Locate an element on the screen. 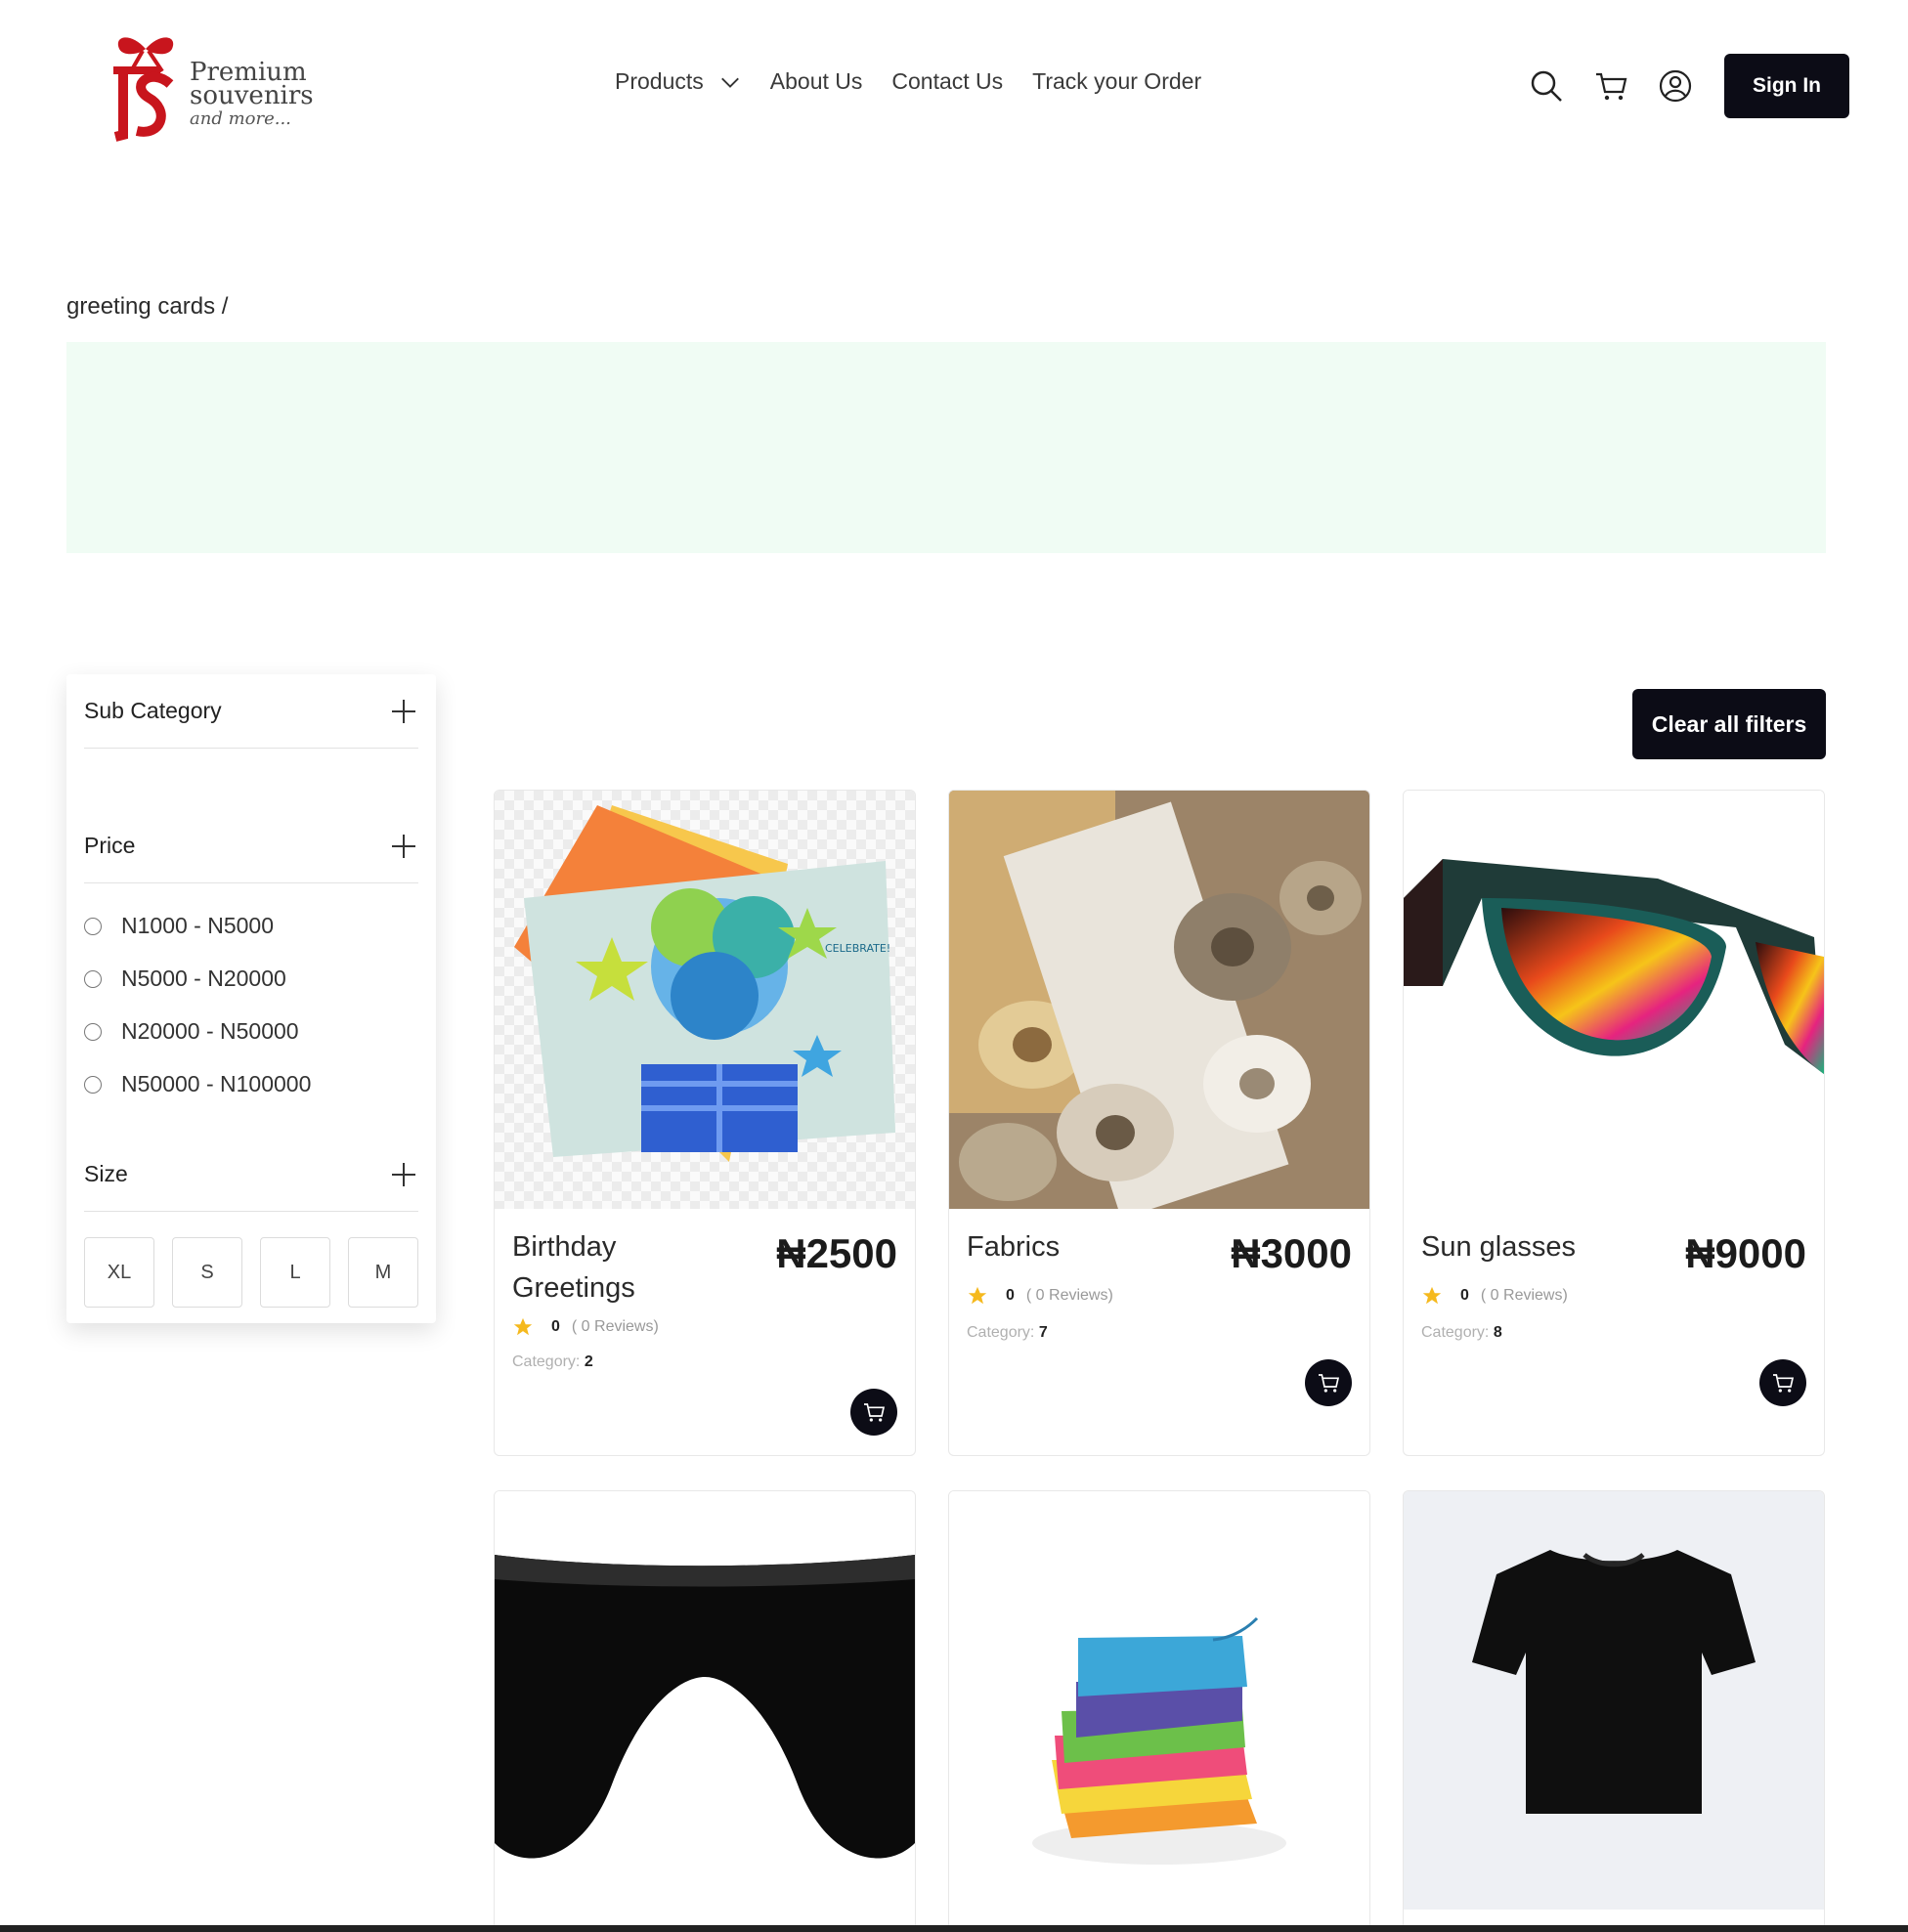  category-banner is located at coordinates (946, 448).